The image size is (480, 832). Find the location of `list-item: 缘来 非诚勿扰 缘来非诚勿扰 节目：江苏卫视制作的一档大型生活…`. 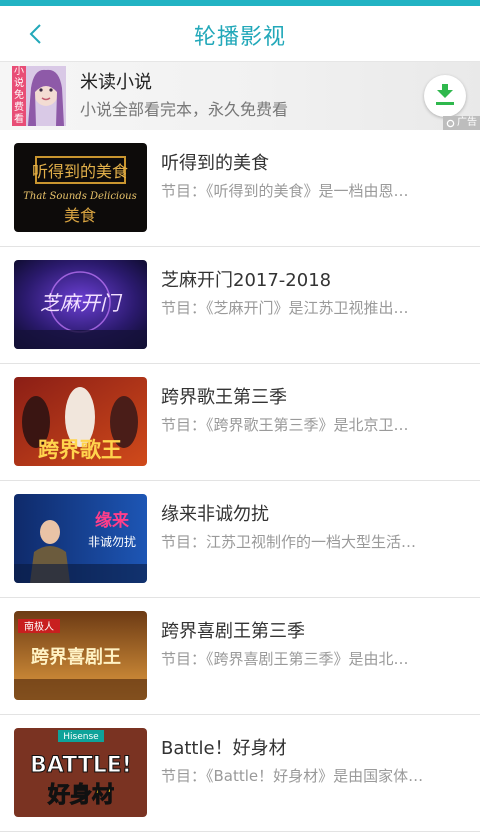

list-item: 缘来 非诚勿扰 缘来非诚勿扰 节目：江苏卫视制作的一档大型生活… is located at coordinates (240, 539).